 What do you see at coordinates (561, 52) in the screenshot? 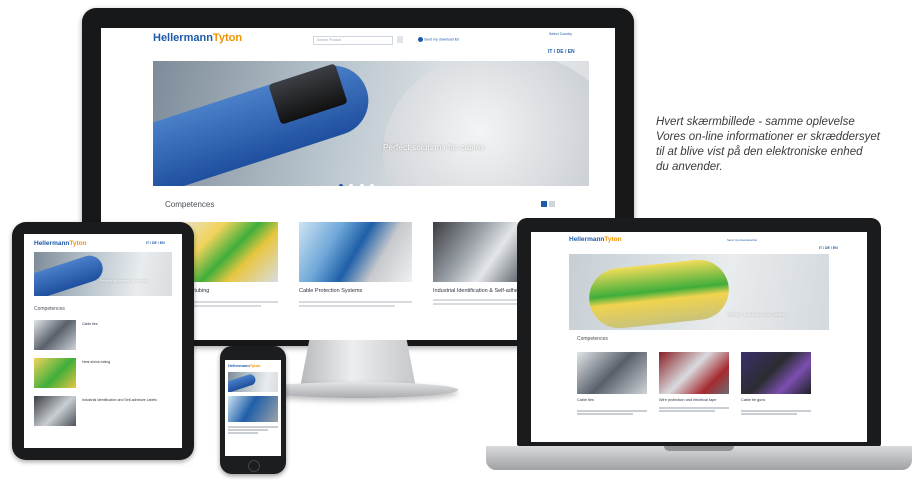
I see `language-selector: IT / DE / EN` at bounding box center [561, 52].